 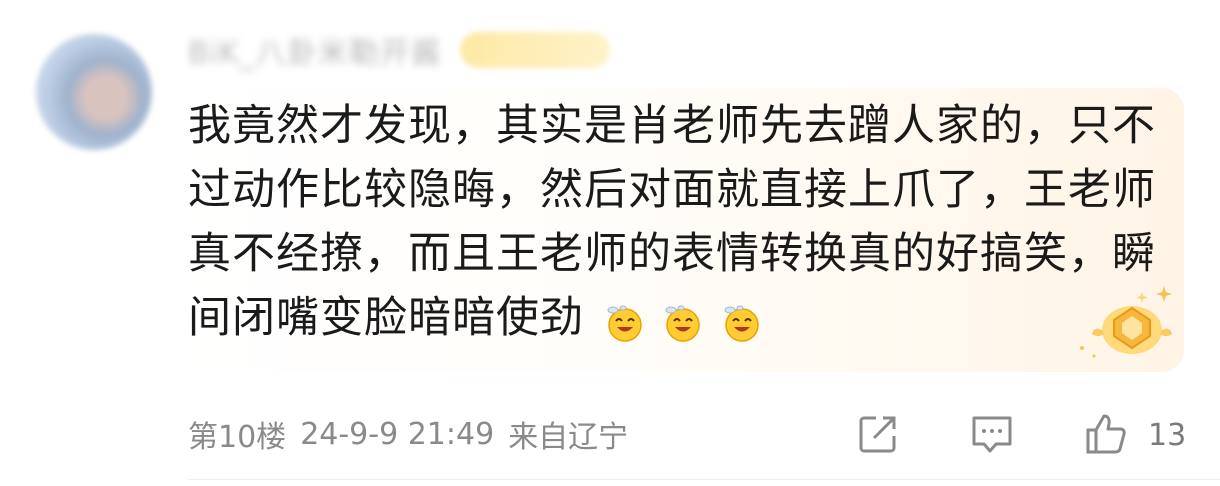 What do you see at coordinates (610, 434) in the screenshot?
I see `action-bar: 13` at bounding box center [610, 434].